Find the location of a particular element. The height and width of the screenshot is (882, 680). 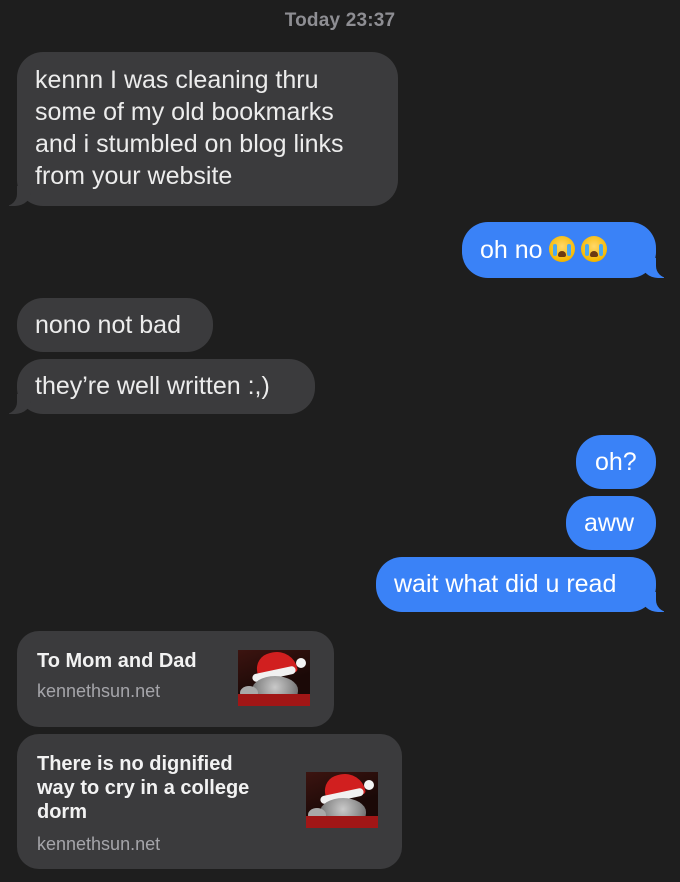

link-domain: kennethsun.net is located at coordinates (99, 844).